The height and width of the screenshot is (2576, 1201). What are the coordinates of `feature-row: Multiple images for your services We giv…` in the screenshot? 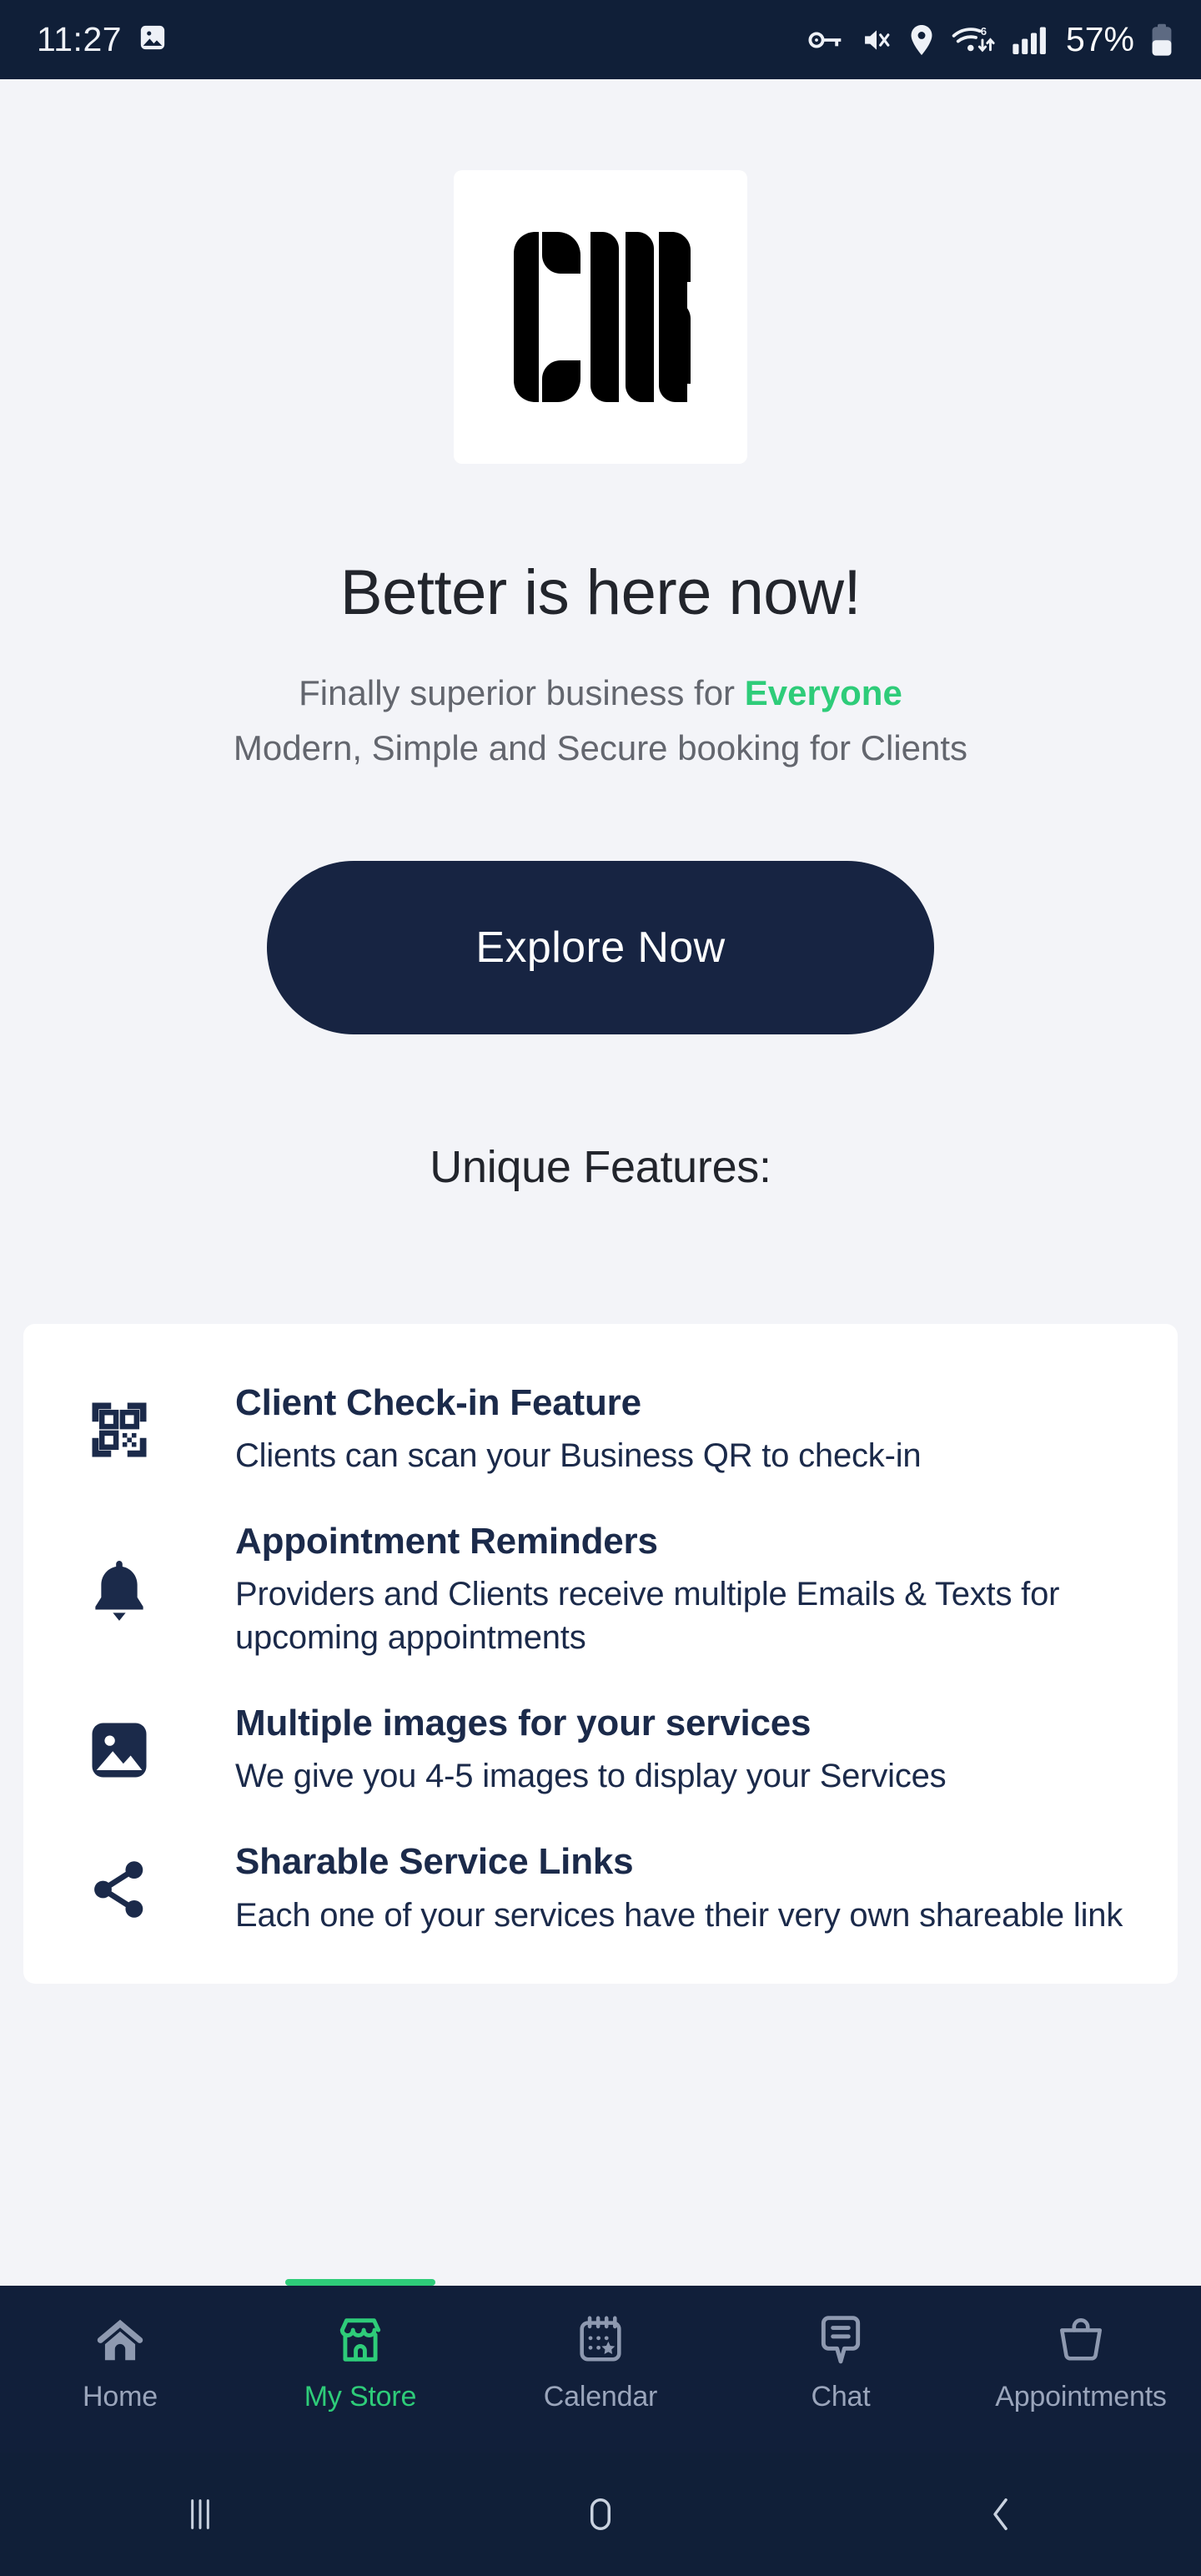 It's located at (601, 1750).